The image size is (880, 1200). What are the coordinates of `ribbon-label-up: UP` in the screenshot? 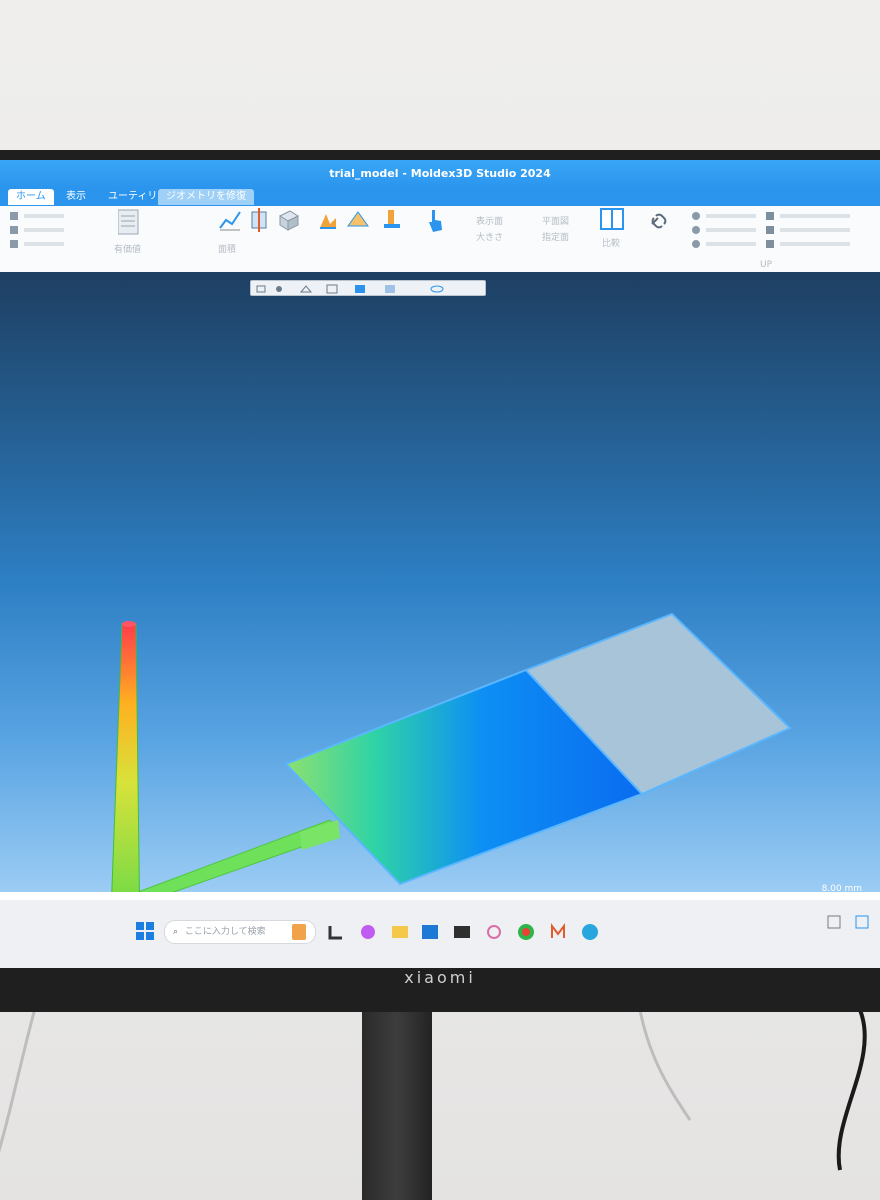 It's located at (766, 265).